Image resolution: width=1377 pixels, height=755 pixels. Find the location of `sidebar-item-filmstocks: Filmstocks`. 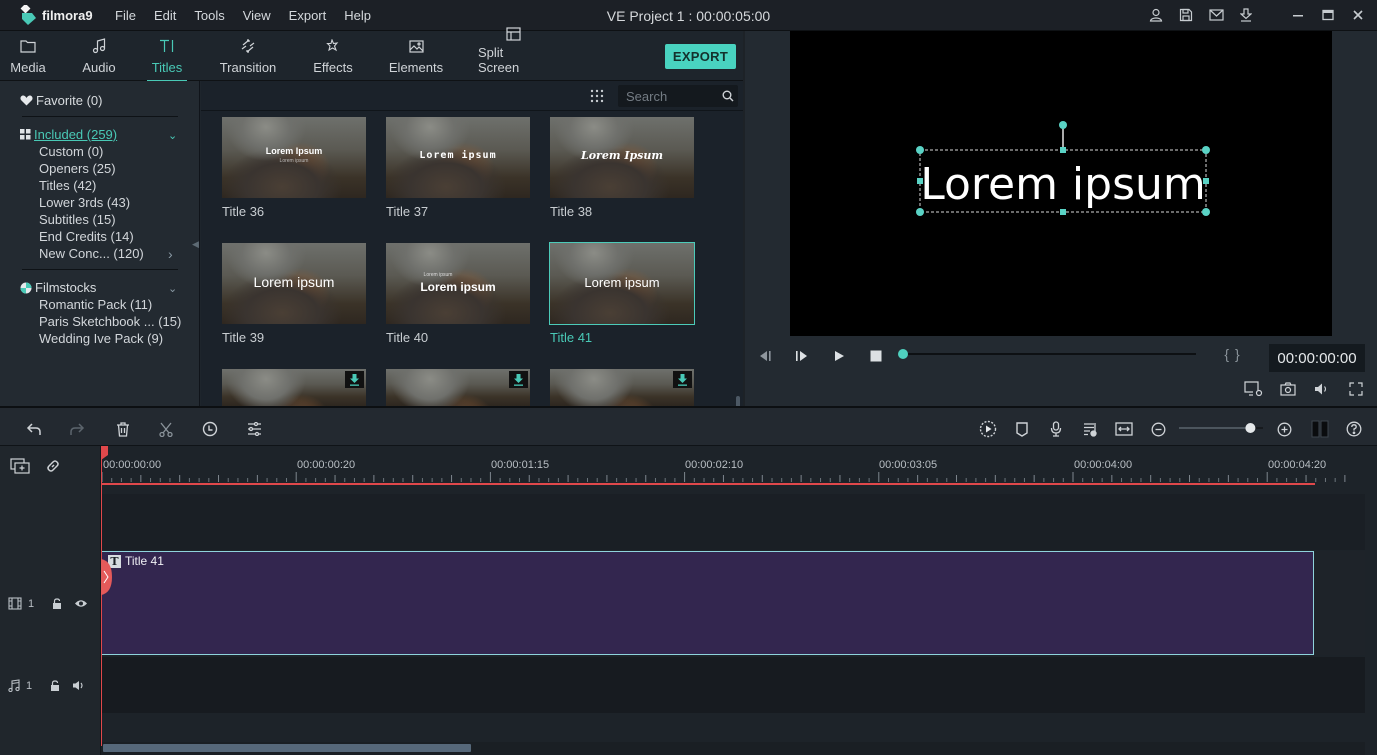

sidebar-item-filmstocks: Filmstocks is located at coordinates (58, 287).